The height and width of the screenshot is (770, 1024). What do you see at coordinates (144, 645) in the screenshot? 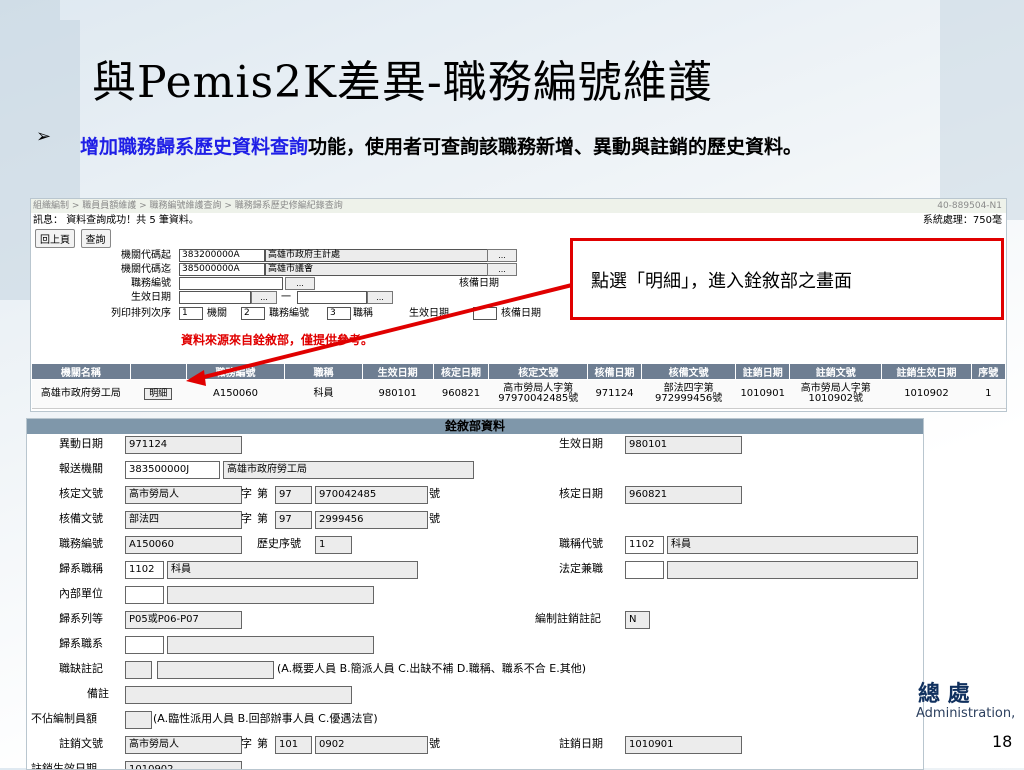
I see `series-code` at bounding box center [144, 645].